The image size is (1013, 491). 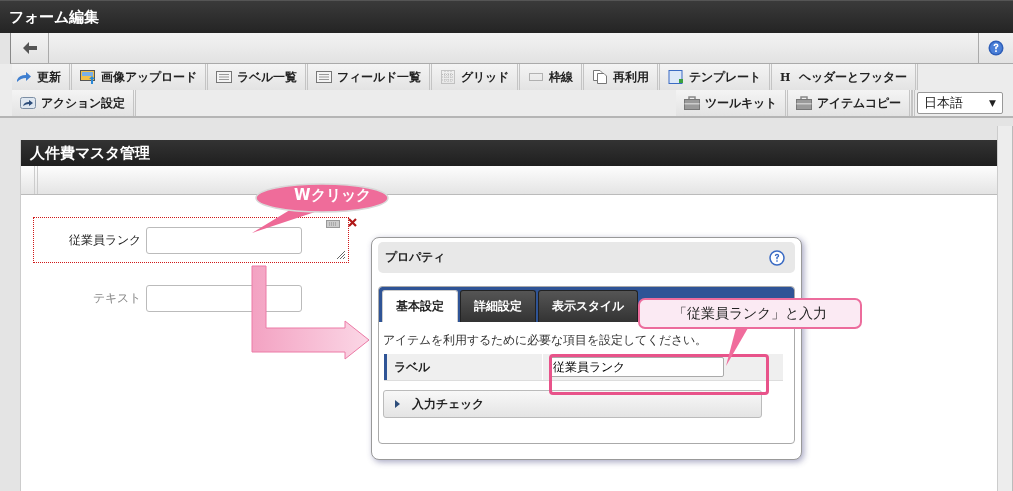 I want to click on image-upload-icon, so click(x=88, y=77).